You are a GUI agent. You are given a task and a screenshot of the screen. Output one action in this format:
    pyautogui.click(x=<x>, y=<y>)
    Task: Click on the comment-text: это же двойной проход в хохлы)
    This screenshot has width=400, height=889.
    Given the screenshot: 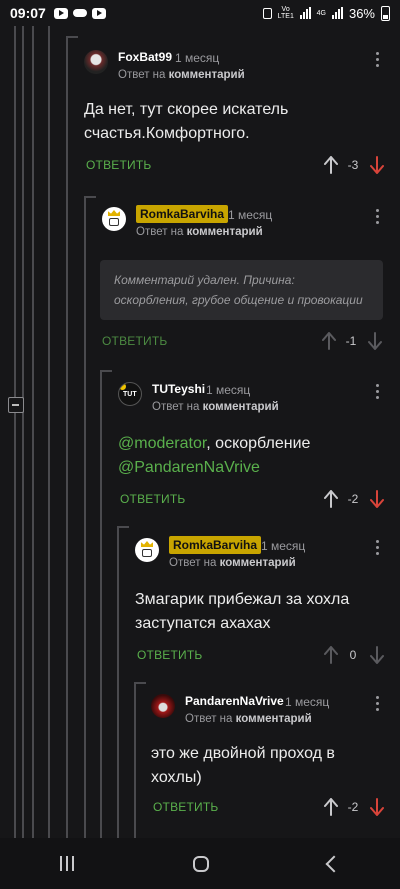 What is the action you would take?
    pyautogui.click(x=270, y=766)
    